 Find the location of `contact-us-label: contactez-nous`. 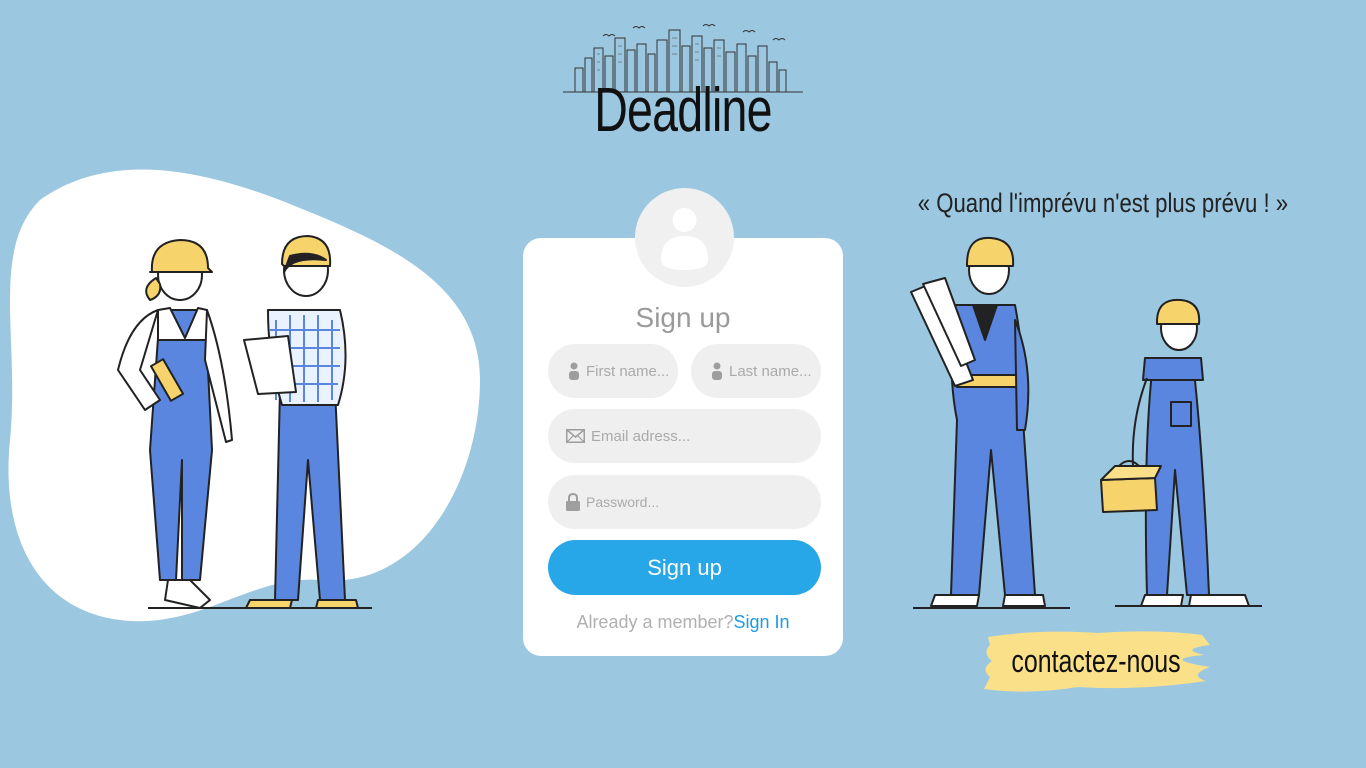

contact-us-label: contactez-nous is located at coordinates (1096, 661).